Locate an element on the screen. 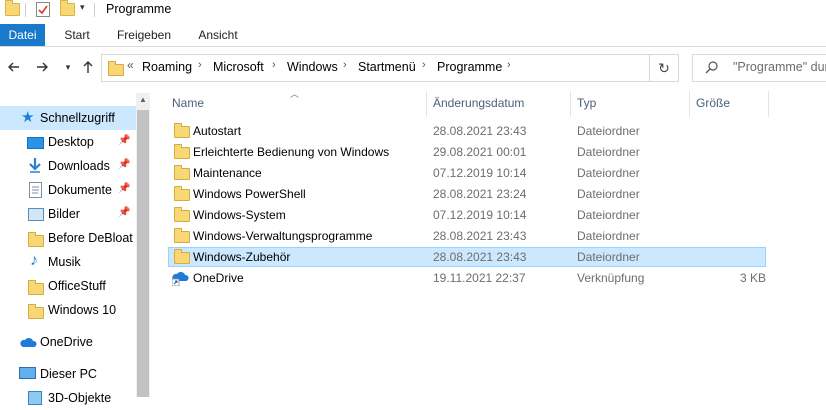 The height and width of the screenshot is (410, 826). breadcrumb-startmenu: Startmenü is located at coordinates (387, 67).